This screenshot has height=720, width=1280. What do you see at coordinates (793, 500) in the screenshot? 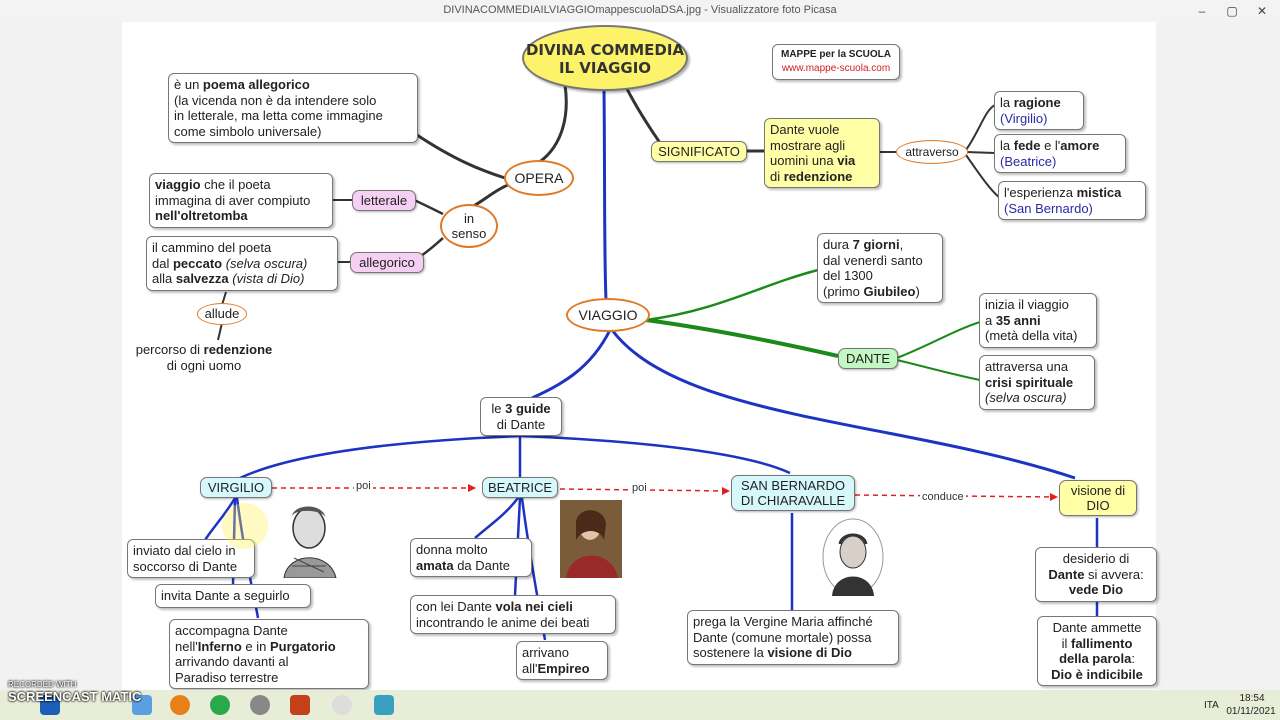
I see `text: DI CHIARAVALLE` at bounding box center [793, 500].